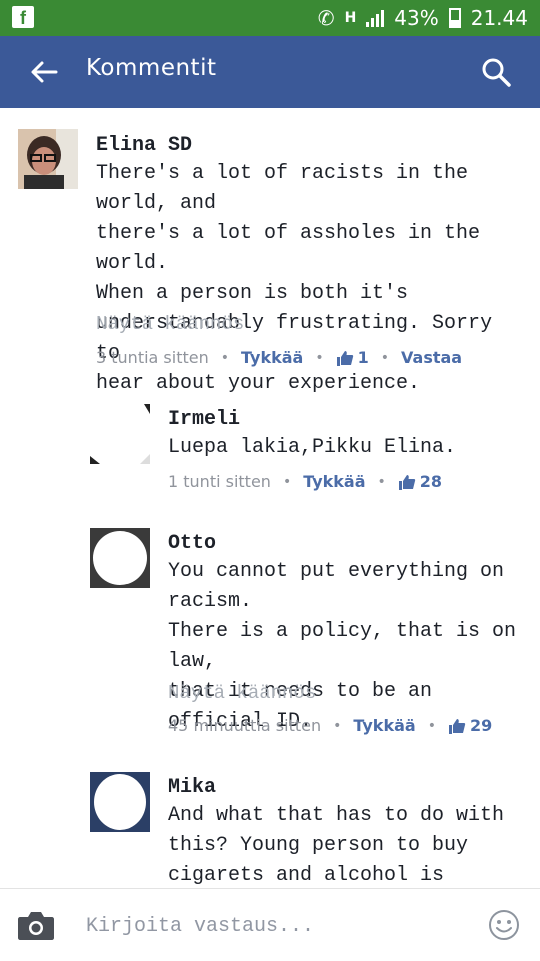 The width and height of the screenshot is (540, 961). I want to click on like-count-badge: 1, so click(352, 357).